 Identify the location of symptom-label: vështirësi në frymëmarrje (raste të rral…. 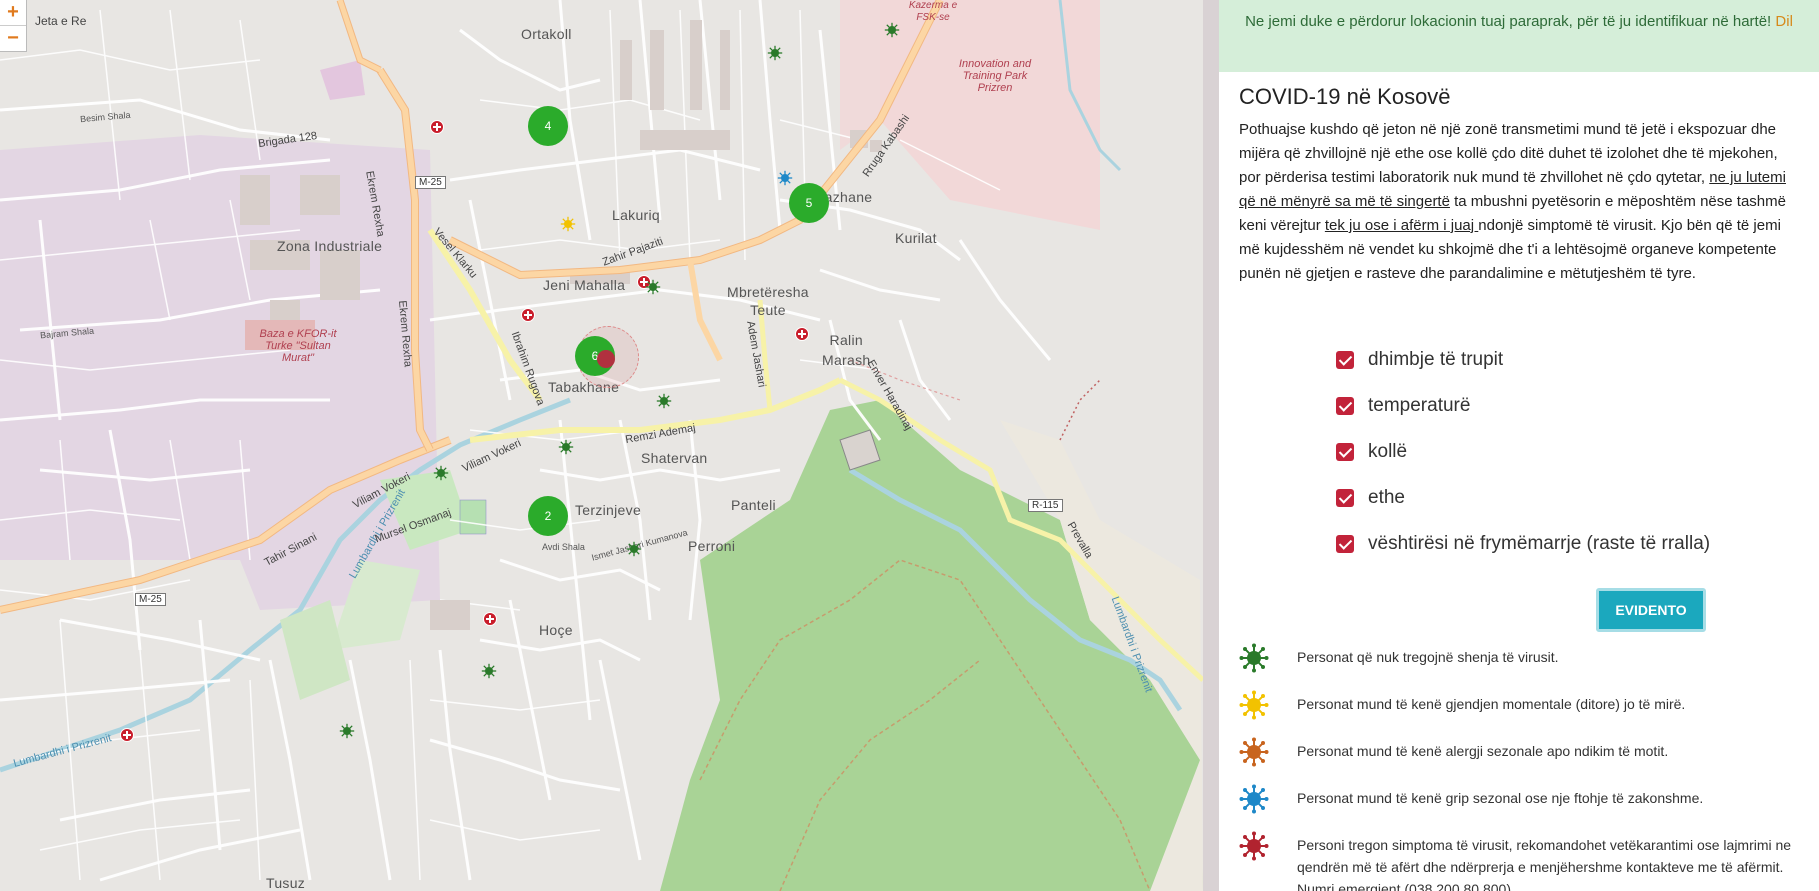
(1539, 543).